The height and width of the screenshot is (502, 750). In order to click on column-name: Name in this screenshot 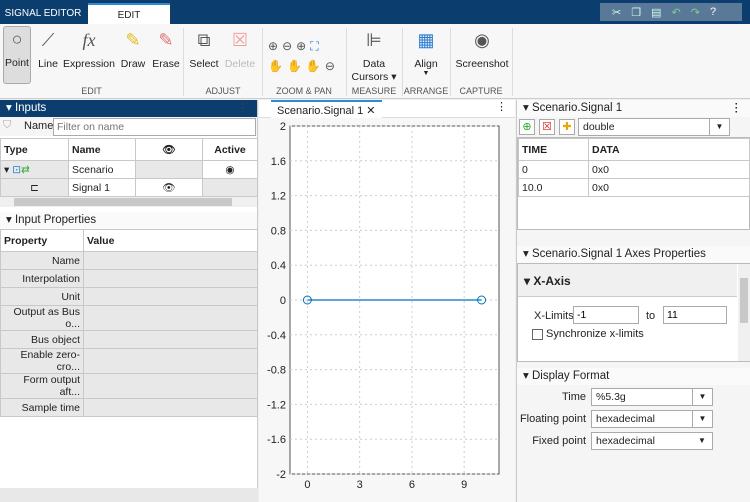, I will do `click(102, 149)`.